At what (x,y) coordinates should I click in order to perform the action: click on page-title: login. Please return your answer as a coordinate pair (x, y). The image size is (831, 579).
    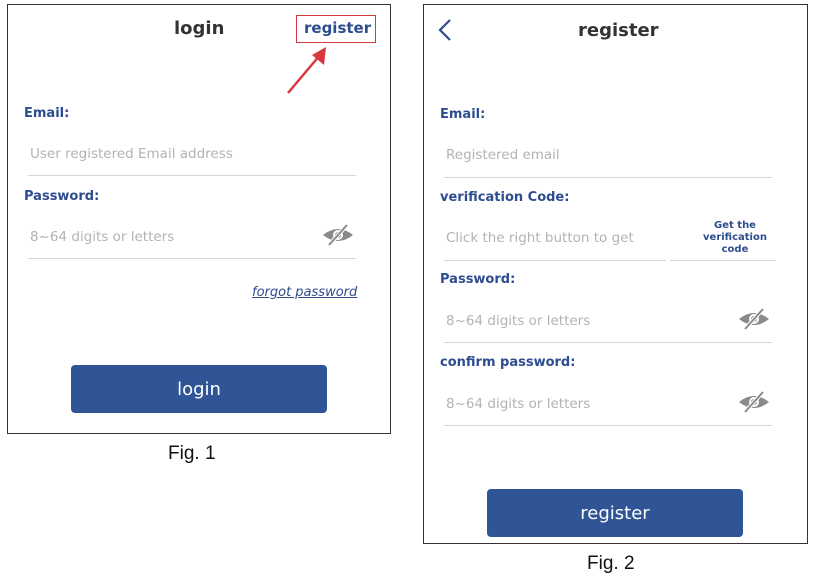
    Looking at the image, I should click on (199, 28).